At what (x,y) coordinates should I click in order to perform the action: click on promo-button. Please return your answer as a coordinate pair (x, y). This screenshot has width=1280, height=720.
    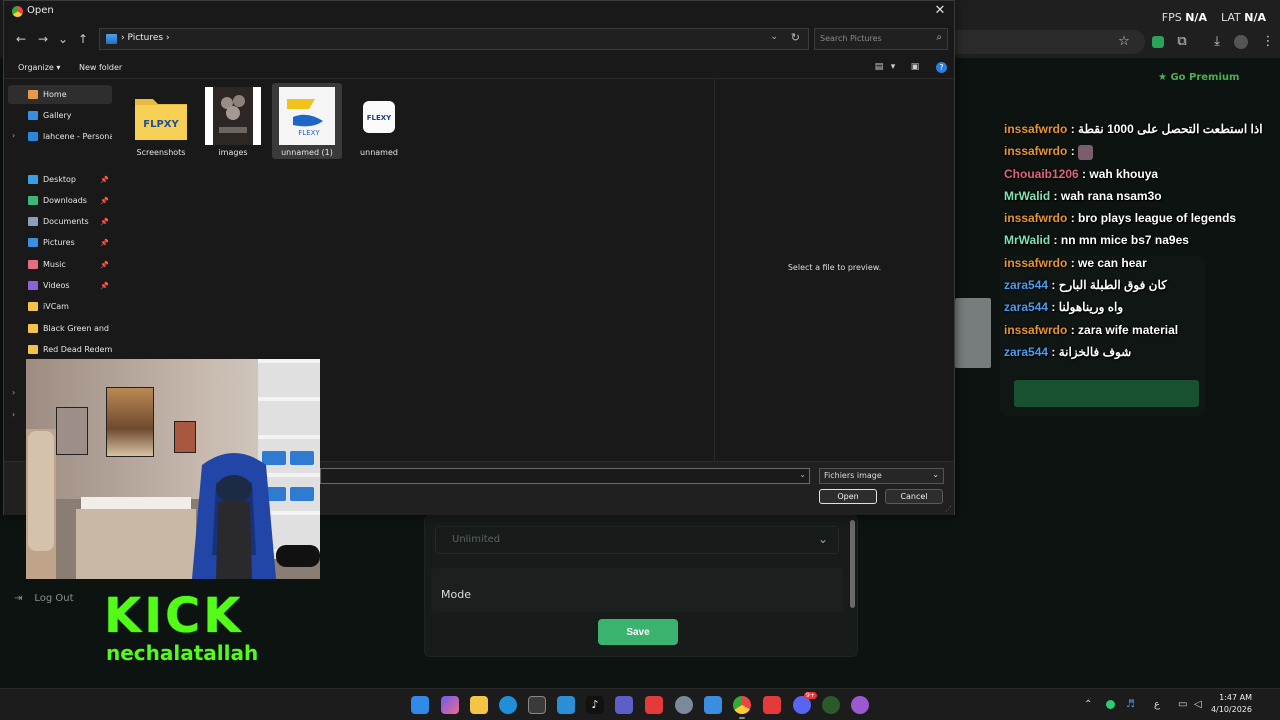
    Looking at the image, I should click on (1106, 393).